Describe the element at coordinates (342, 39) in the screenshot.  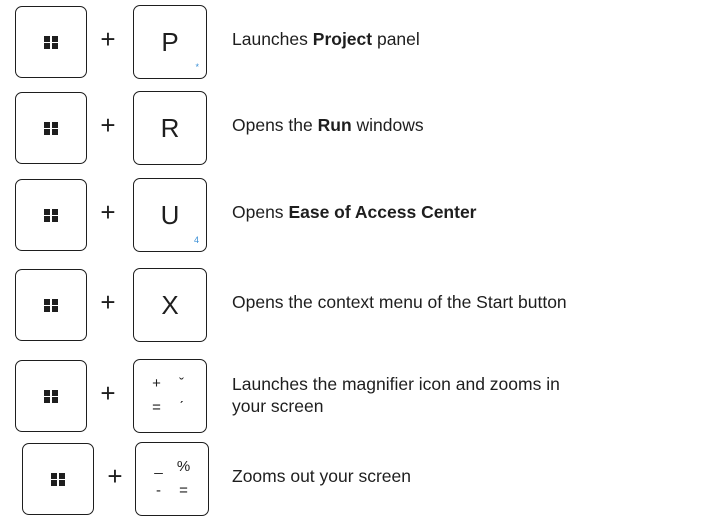
I see `description-bold: Project` at that location.